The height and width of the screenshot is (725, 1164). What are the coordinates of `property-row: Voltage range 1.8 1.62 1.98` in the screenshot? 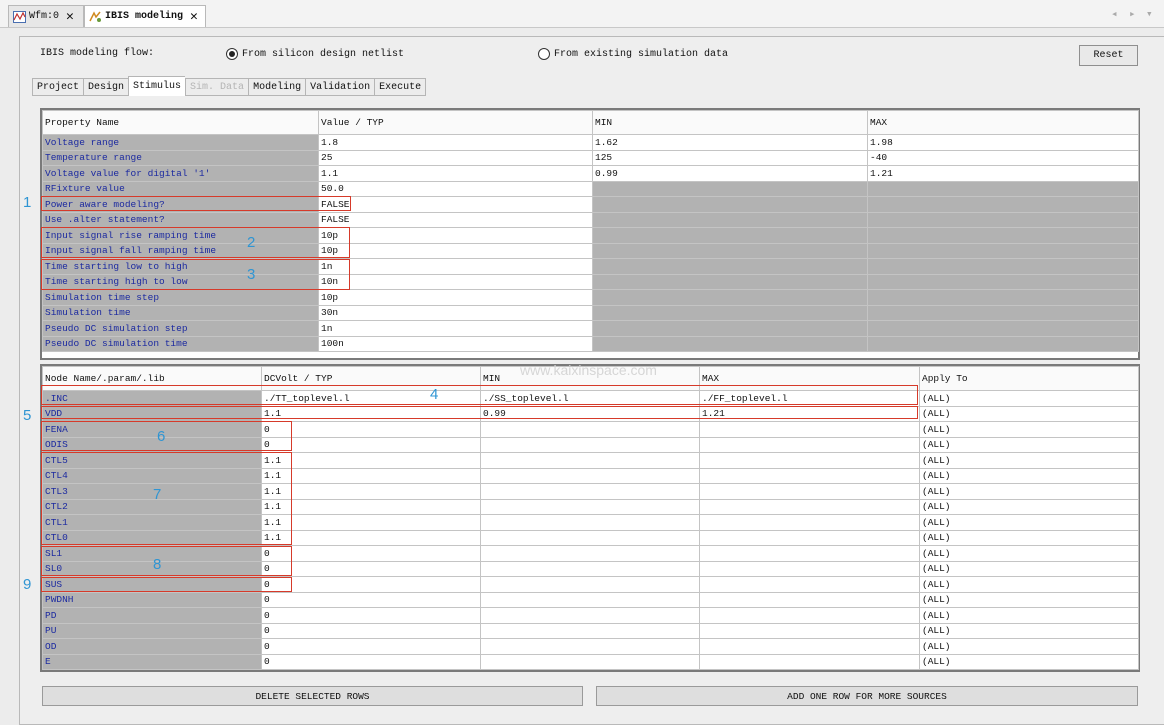 It's located at (590, 142).